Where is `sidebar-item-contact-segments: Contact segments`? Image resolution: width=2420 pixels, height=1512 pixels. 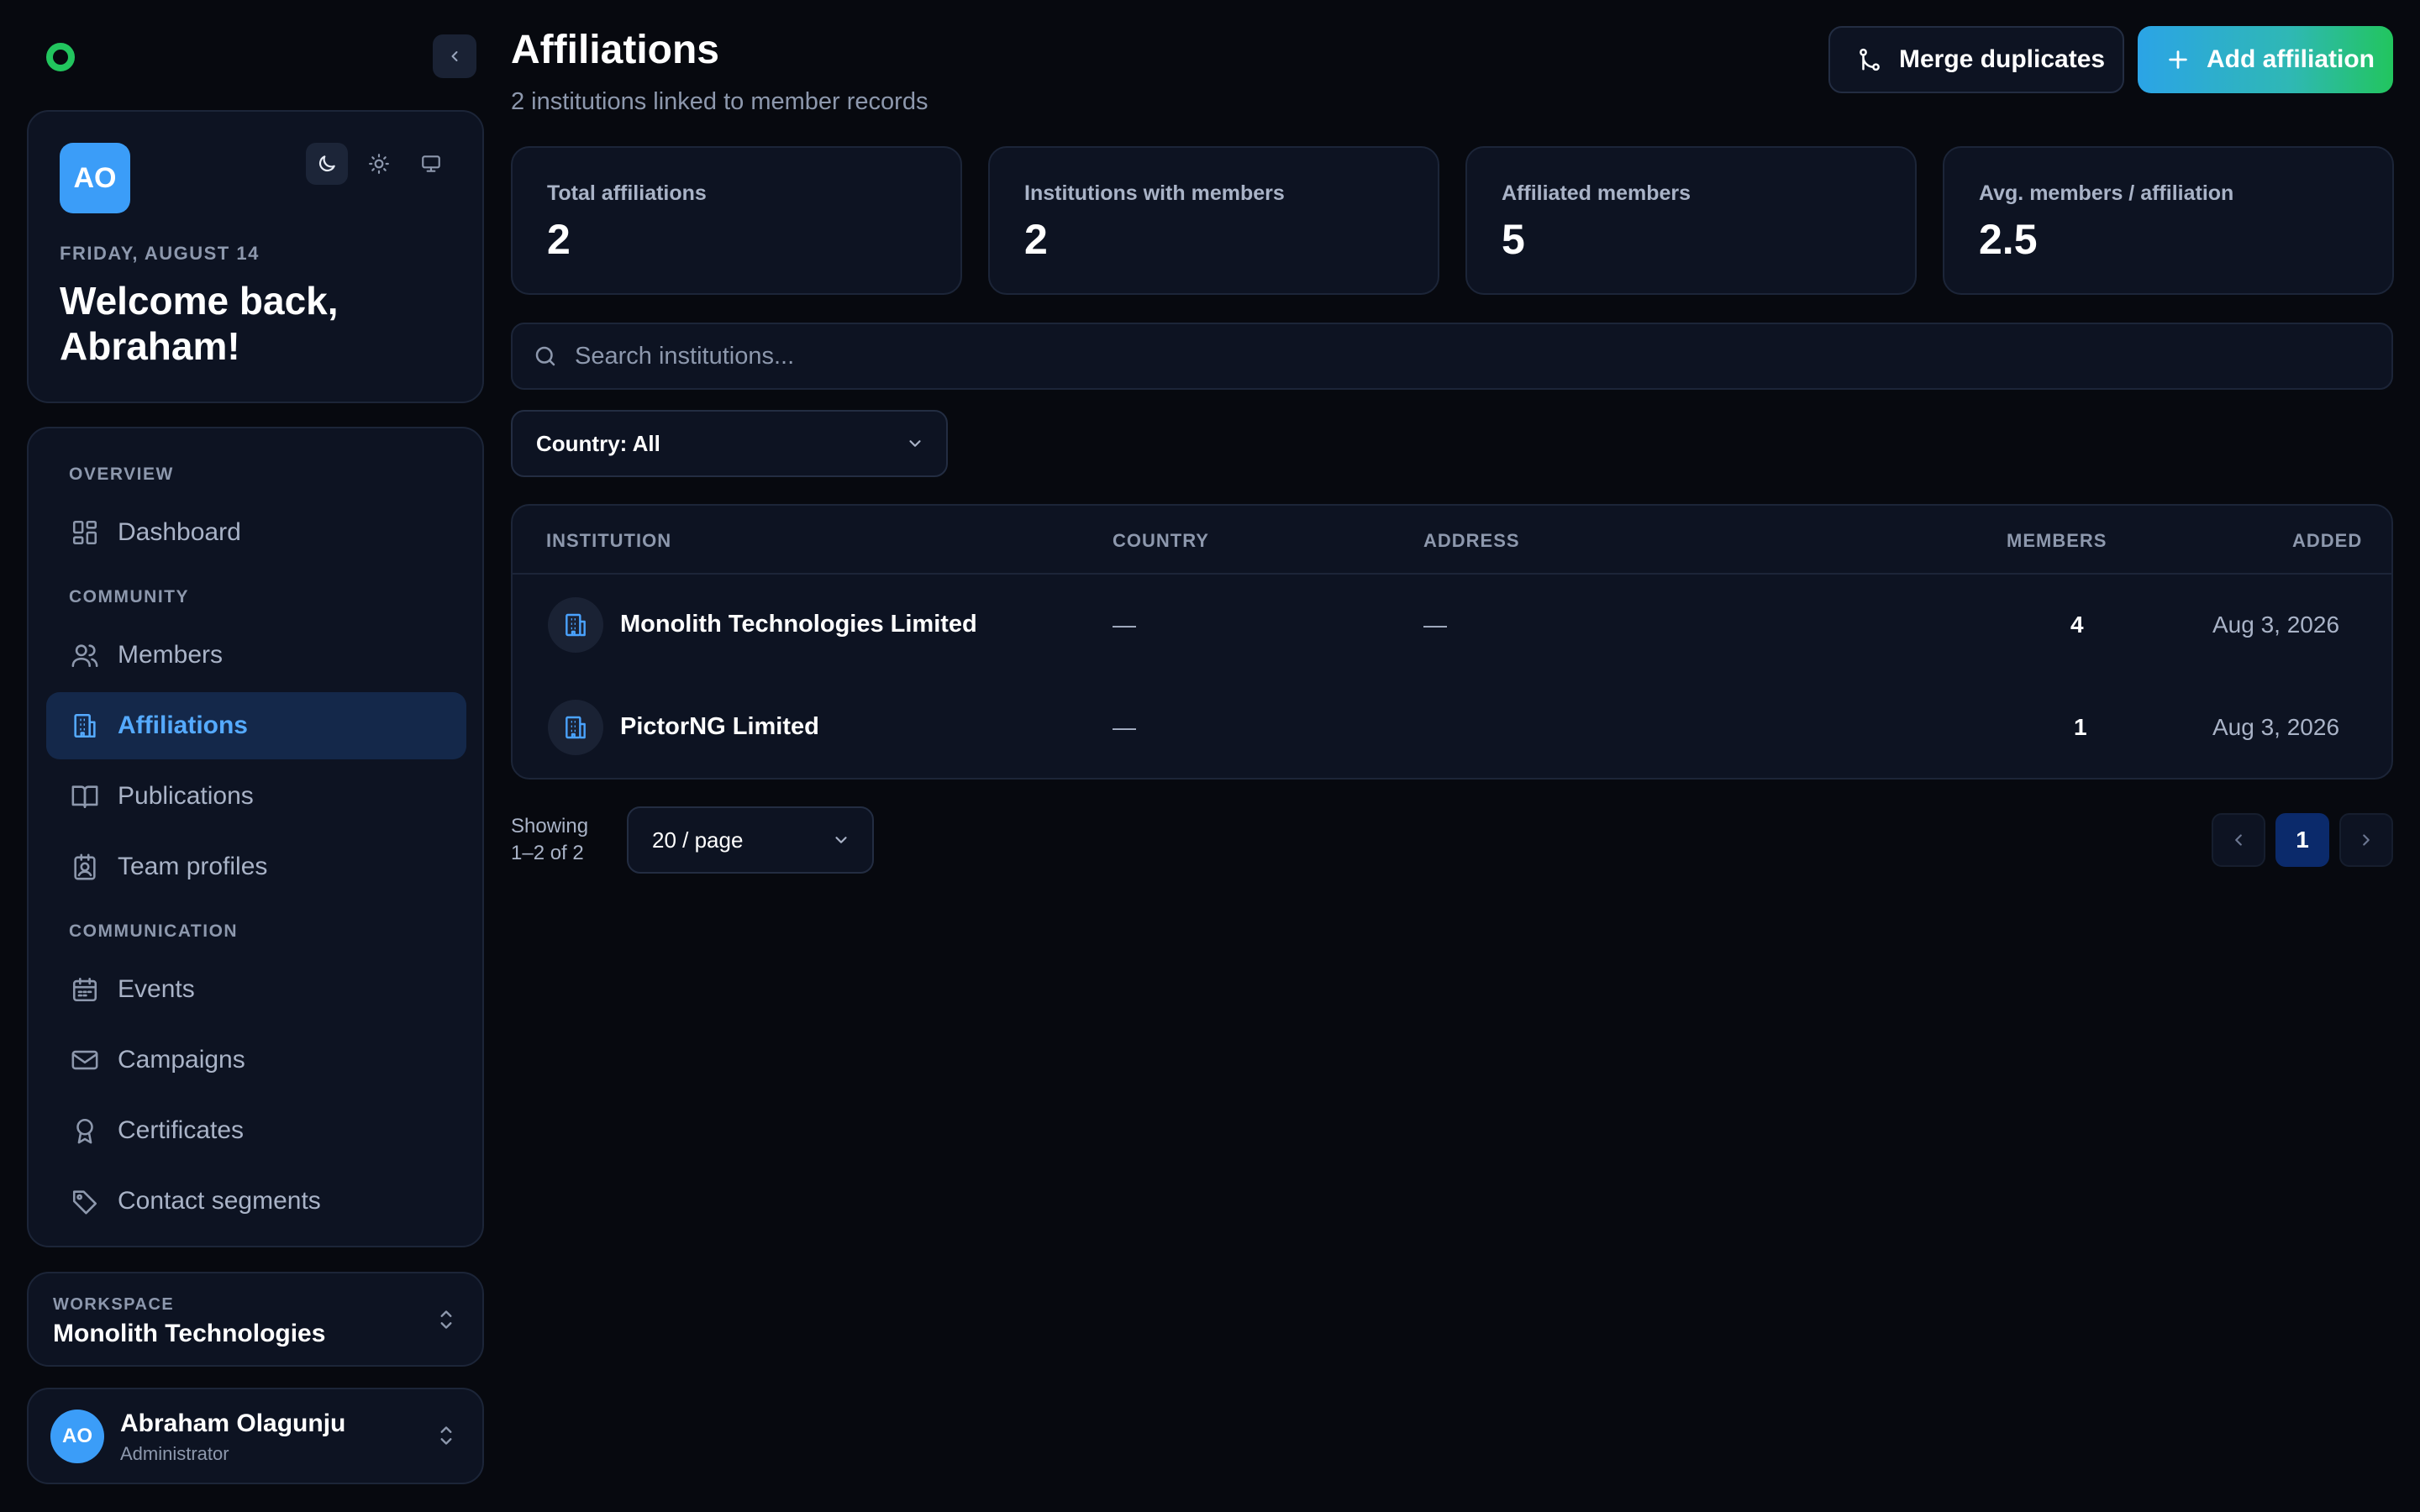
sidebar-item-contact-segments: Contact segments is located at coordinates (256, 1201).